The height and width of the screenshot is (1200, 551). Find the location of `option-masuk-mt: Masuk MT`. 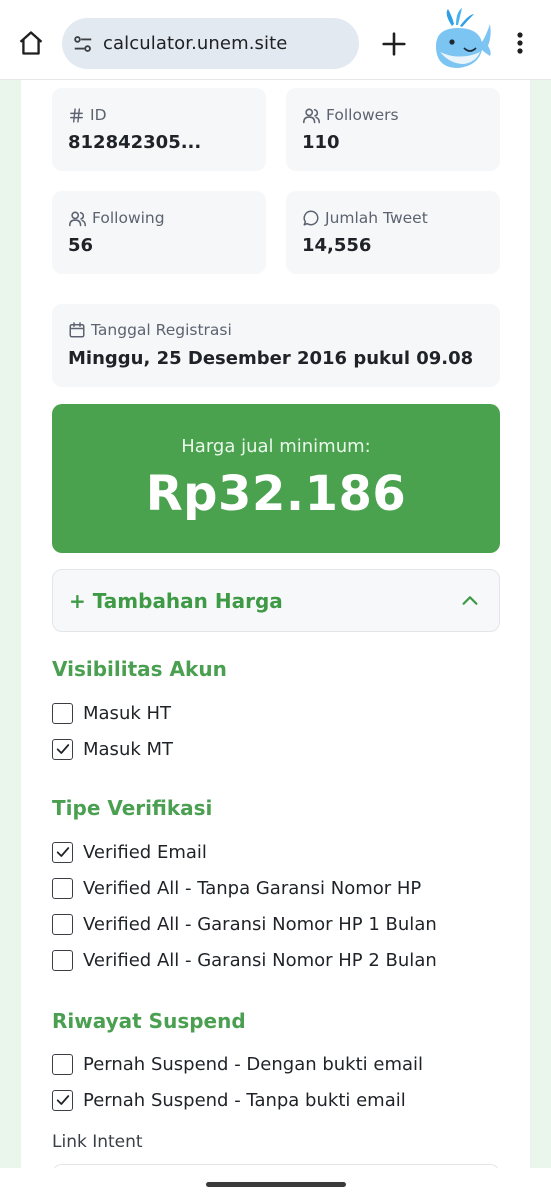

option-masuk-mt: Masuk MT is located at coordinates (112, 749).